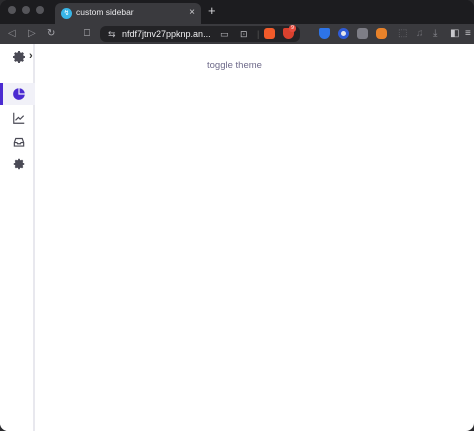 Image resolution: width=474 pixels, height=431 pixels. I want to click on sidebar-item-analytics, so click(17, 94).